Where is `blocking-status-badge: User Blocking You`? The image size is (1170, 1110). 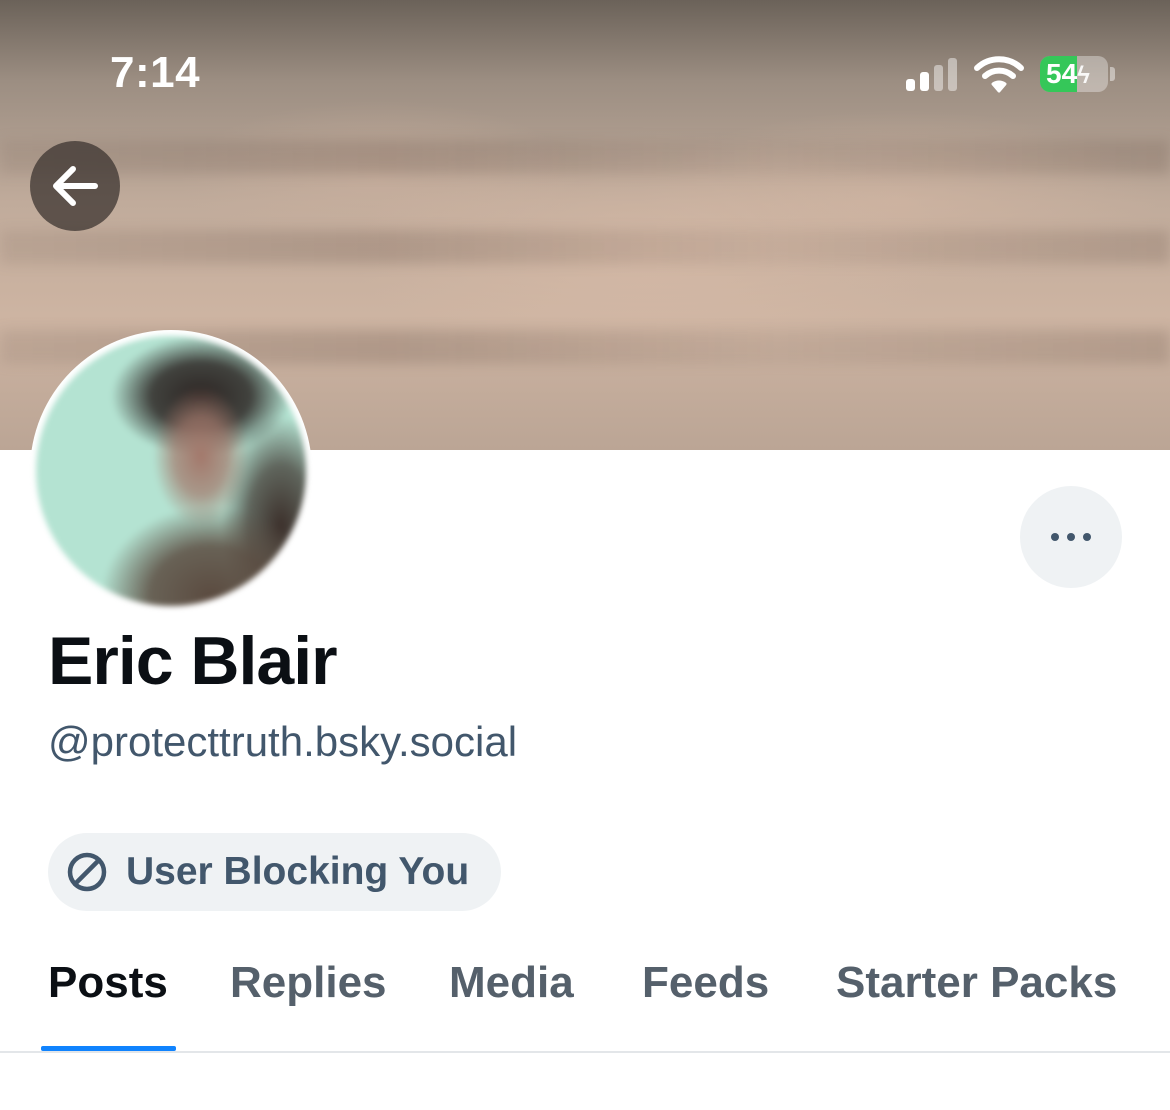 blocking-status-badge: User Blocking You is located at coordinates (274, 872).